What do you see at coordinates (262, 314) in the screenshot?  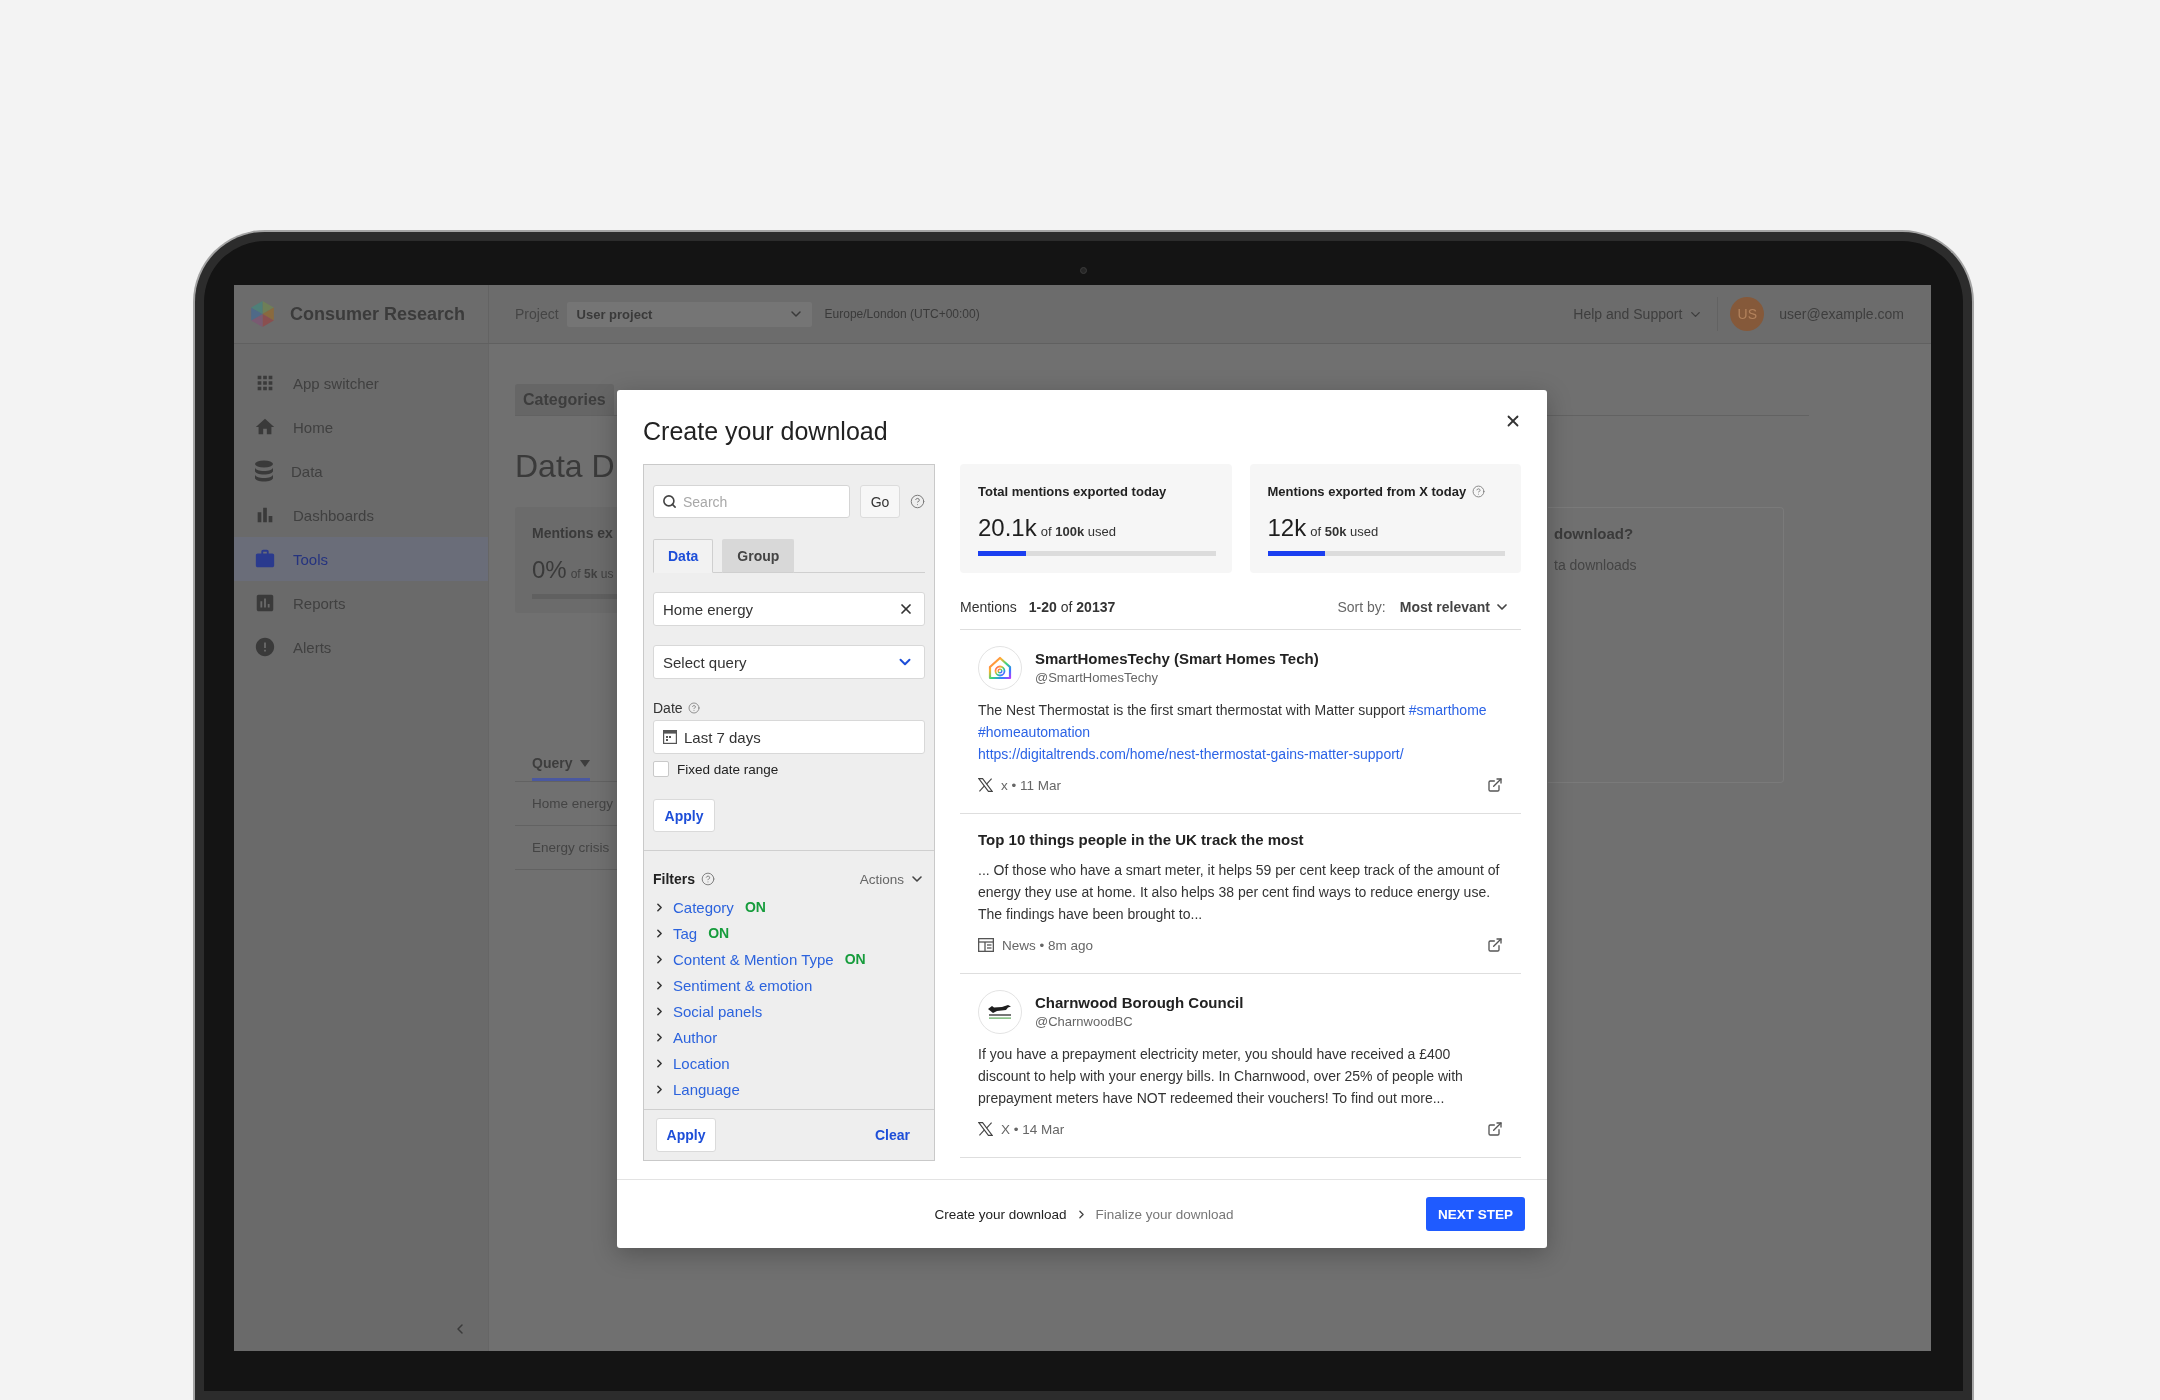 I see `hexagon-logo-icon` at bounding box center [262, 314].